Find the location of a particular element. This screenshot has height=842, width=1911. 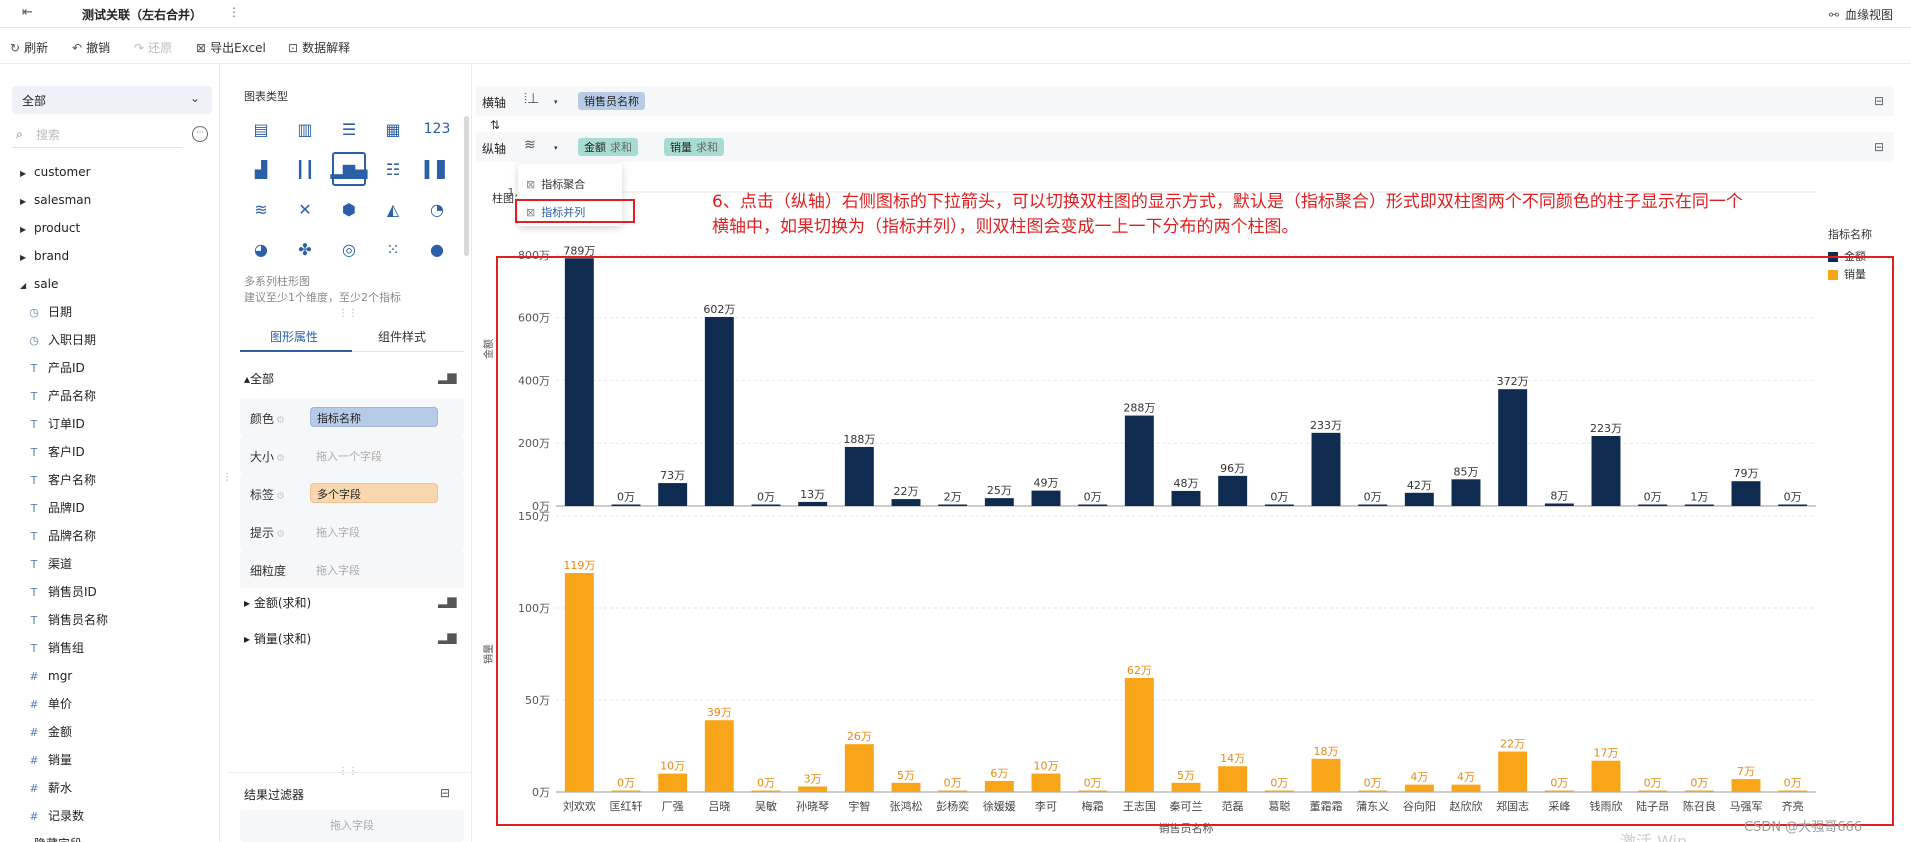

detail-table-icon: ☰ is located at coordinates (349, 129).